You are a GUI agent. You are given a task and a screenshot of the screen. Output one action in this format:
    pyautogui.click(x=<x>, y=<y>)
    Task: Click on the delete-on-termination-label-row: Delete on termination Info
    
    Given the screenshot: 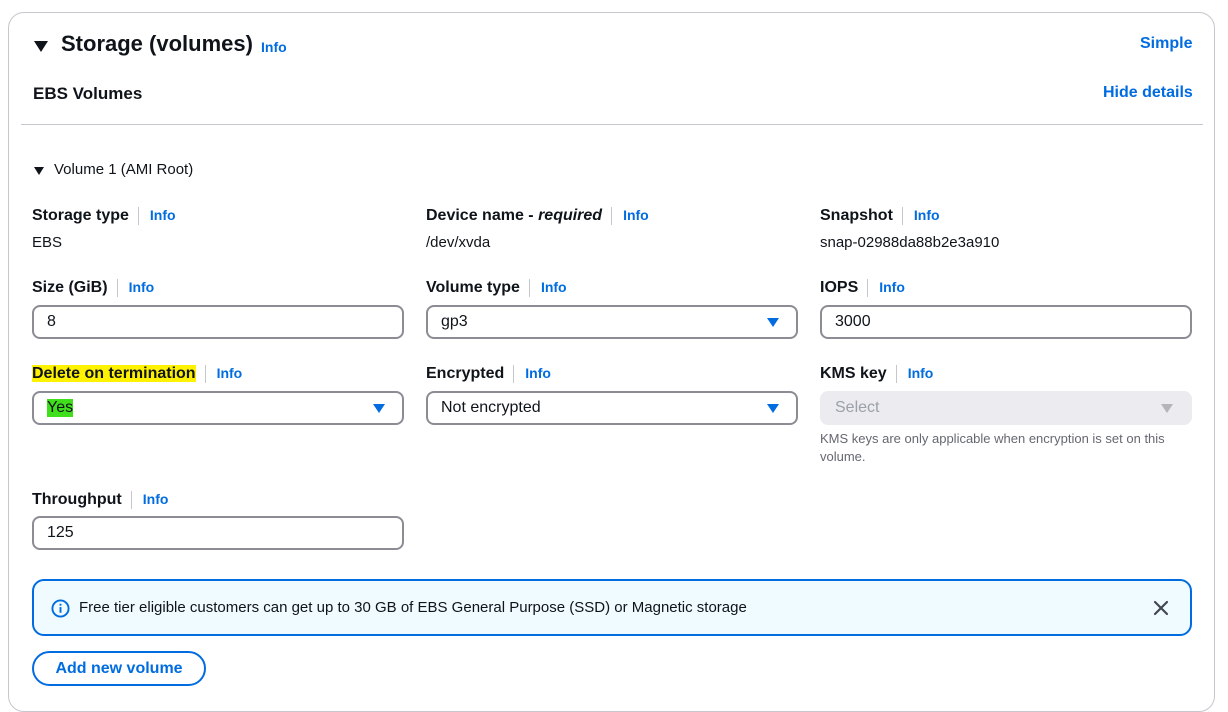 What is the action you would take?
    pyautogui.click(x=137, y=374)
    